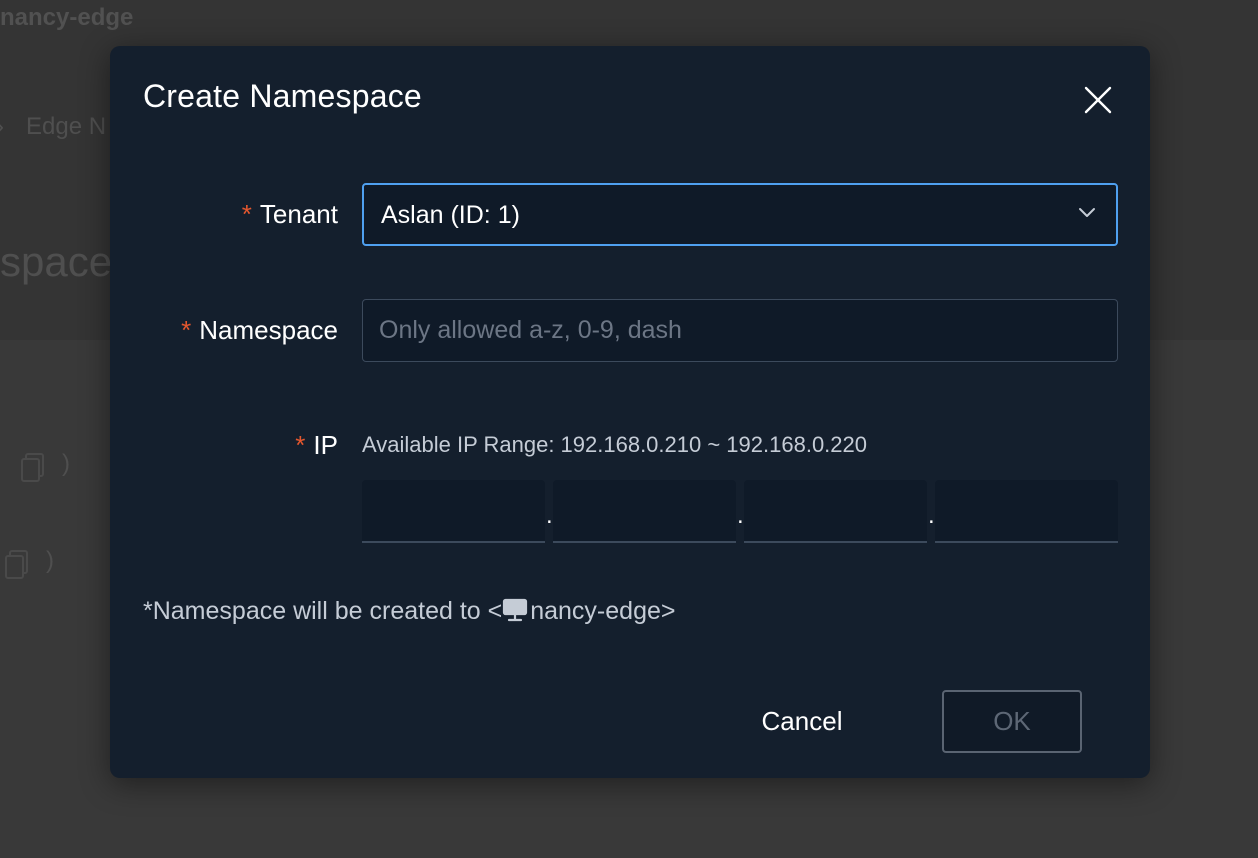  I want to click on chevron-down-icon, so click(1087, 212).